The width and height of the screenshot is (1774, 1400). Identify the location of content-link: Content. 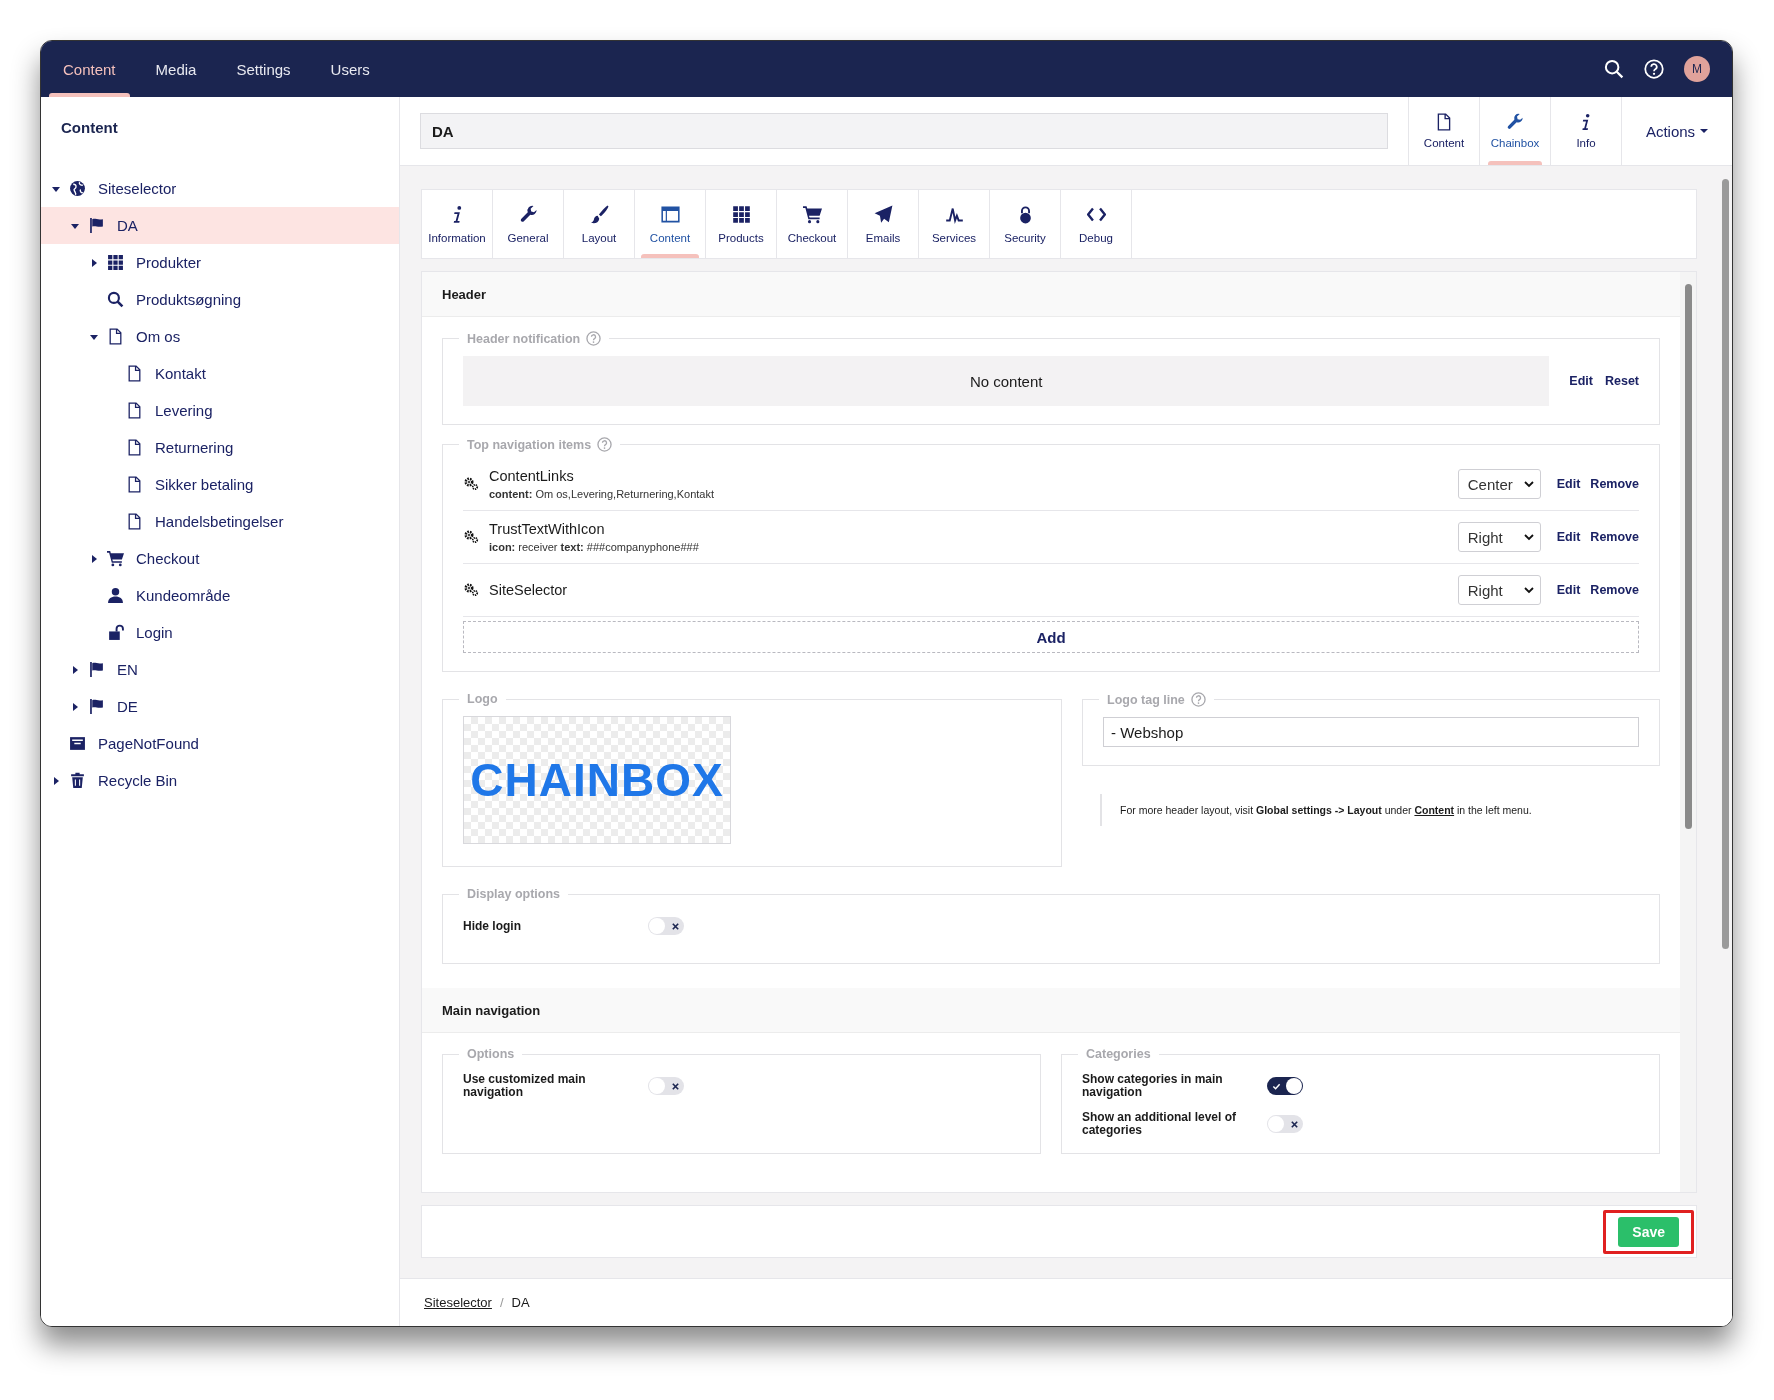
(1434, 810).